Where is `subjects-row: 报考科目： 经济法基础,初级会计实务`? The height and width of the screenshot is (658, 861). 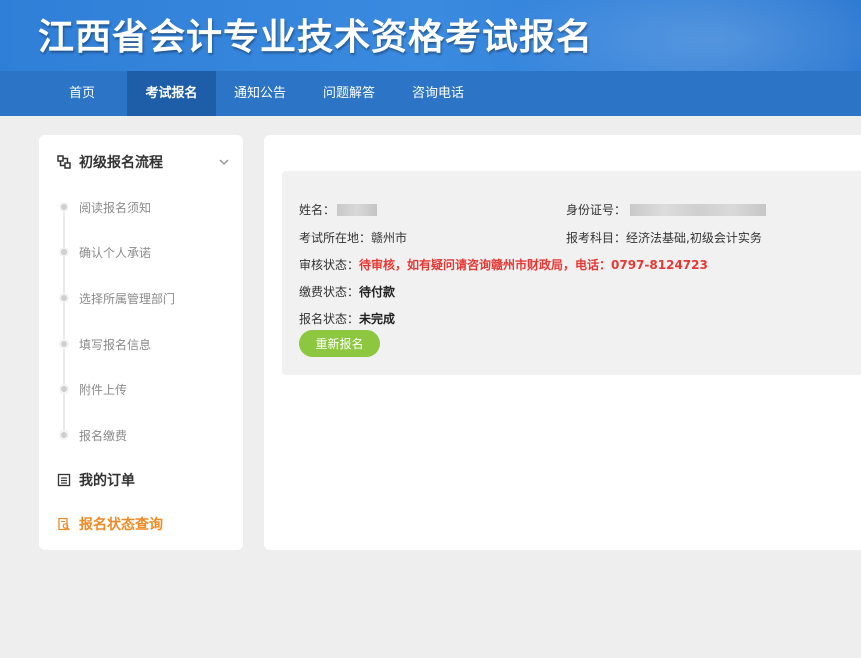 subjects-row: 报考科目： 经济法基础,初级会计实务 is located at coordinates (664, 237).